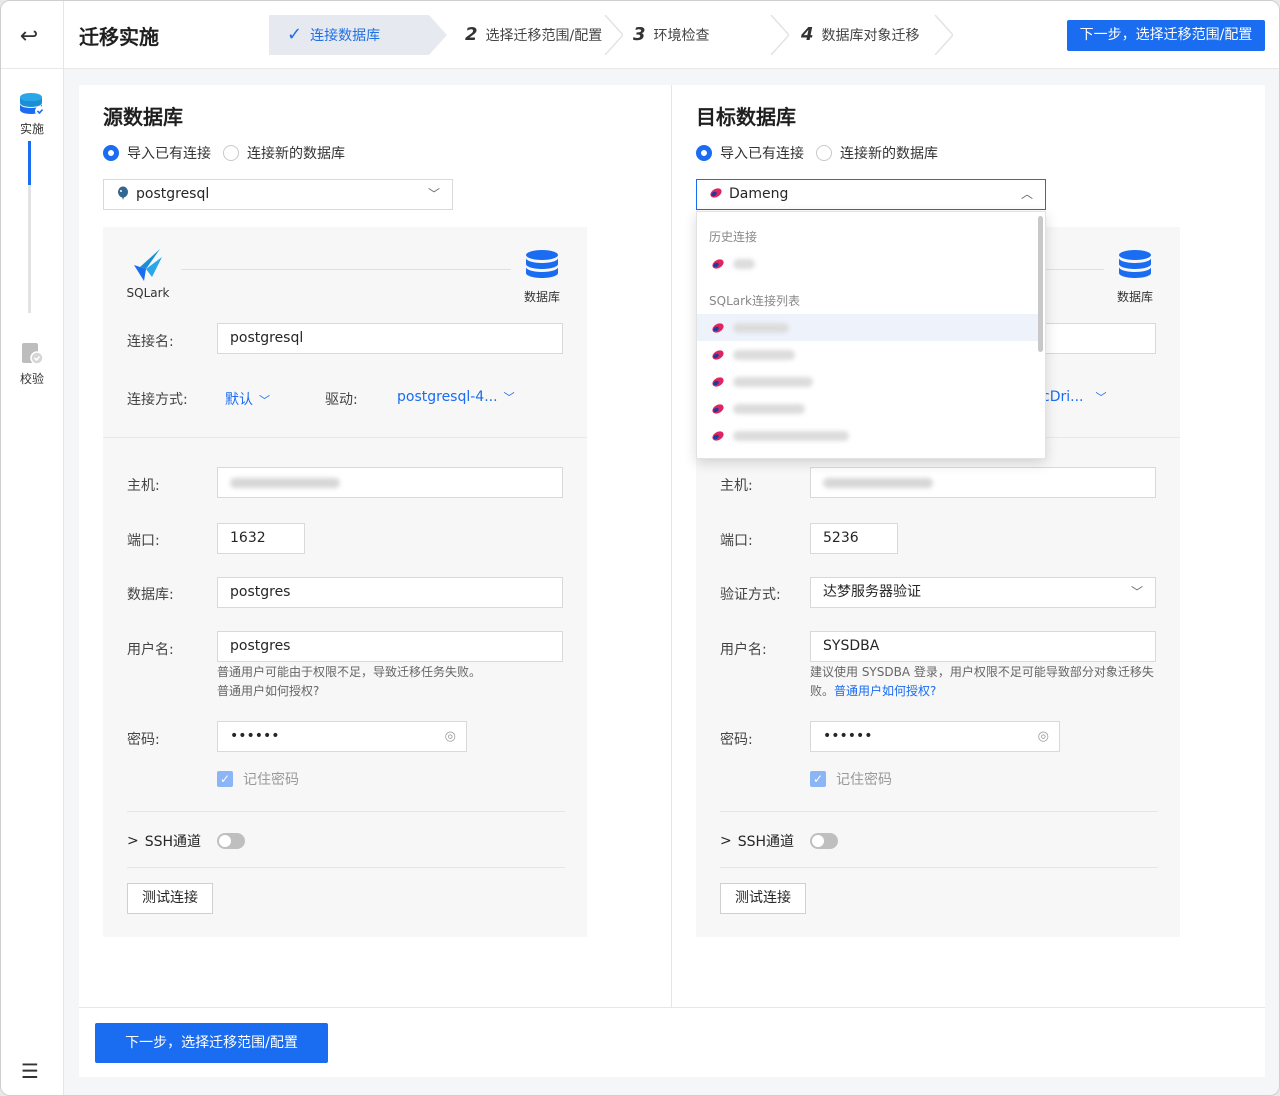 The image size is (1280, 1096). I want to click on source-radio-existing: 导入已有连接, so click(157, 153).